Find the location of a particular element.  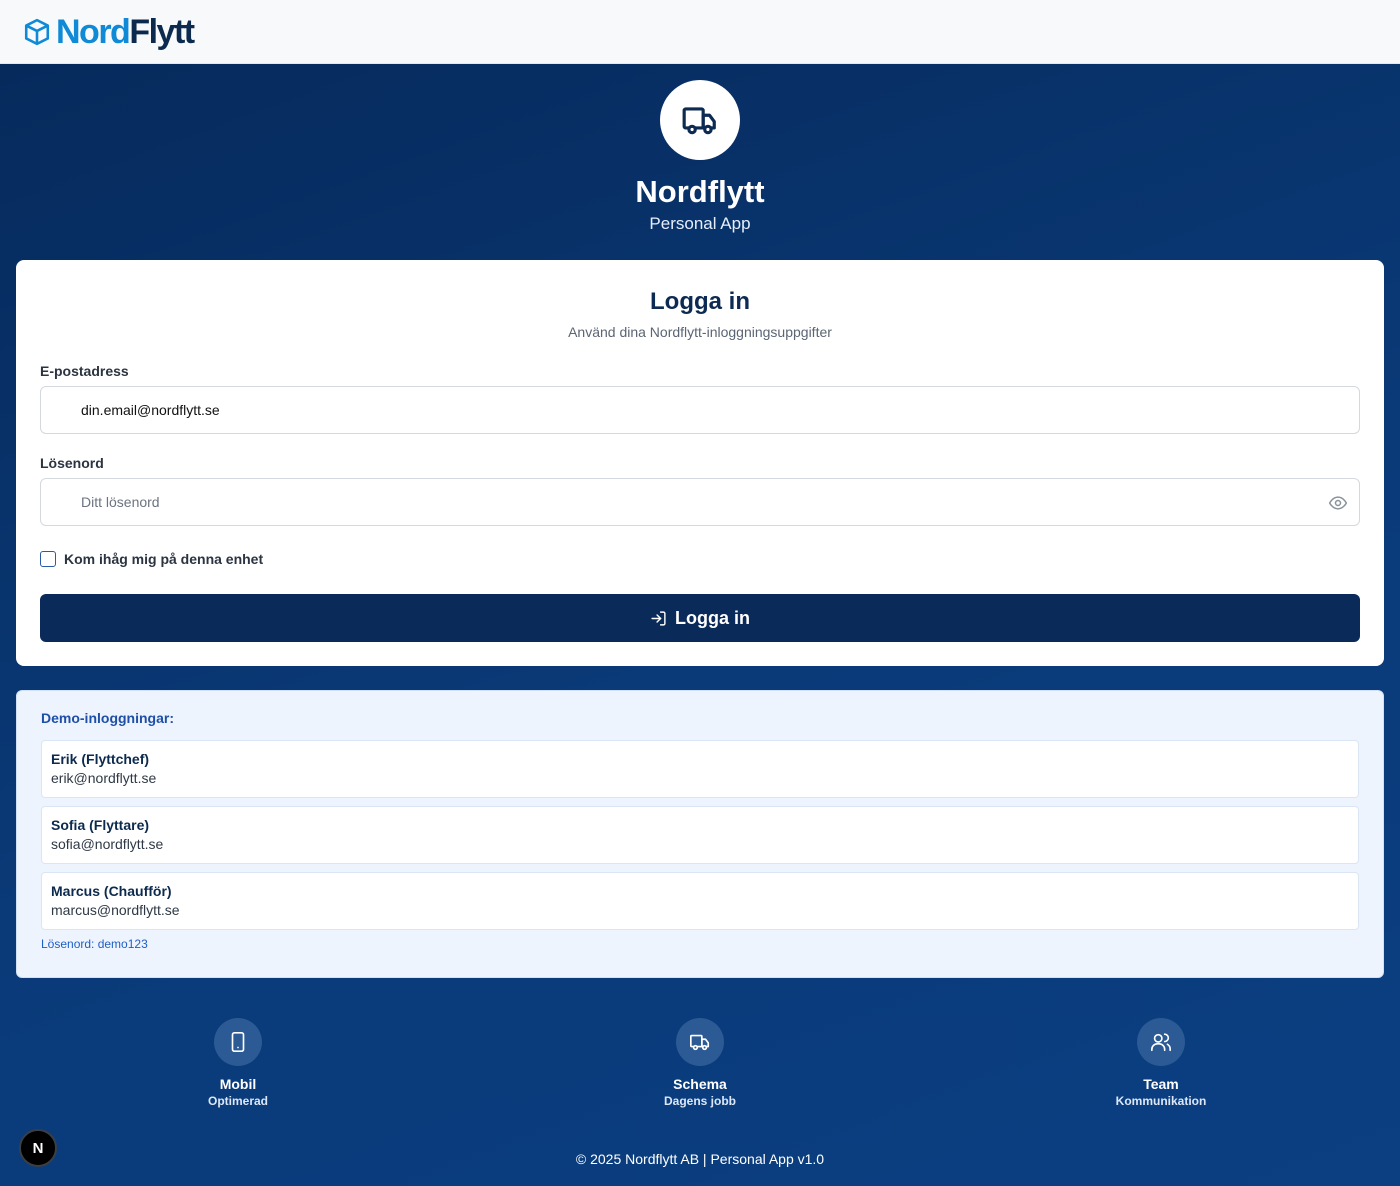

brand-logo: NordFlytt is located at coordinates (109, 31).